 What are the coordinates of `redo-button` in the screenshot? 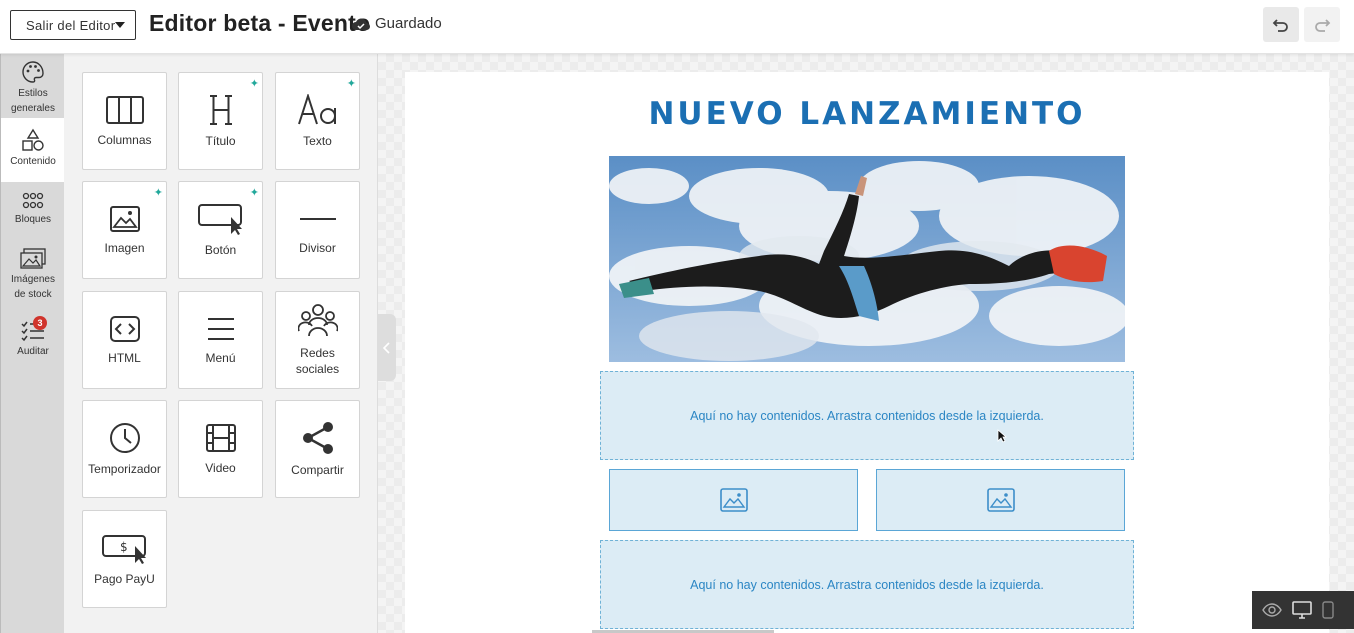 It's located at (1322, 24).